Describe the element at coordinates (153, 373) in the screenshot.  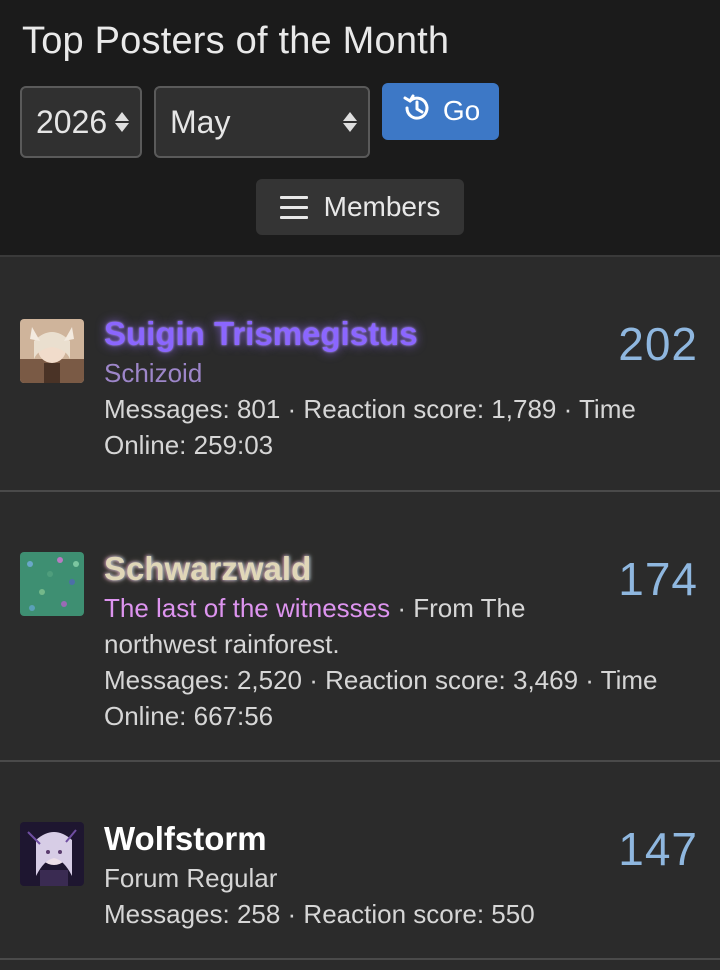
I see `user-title: Schizoid` at that location.